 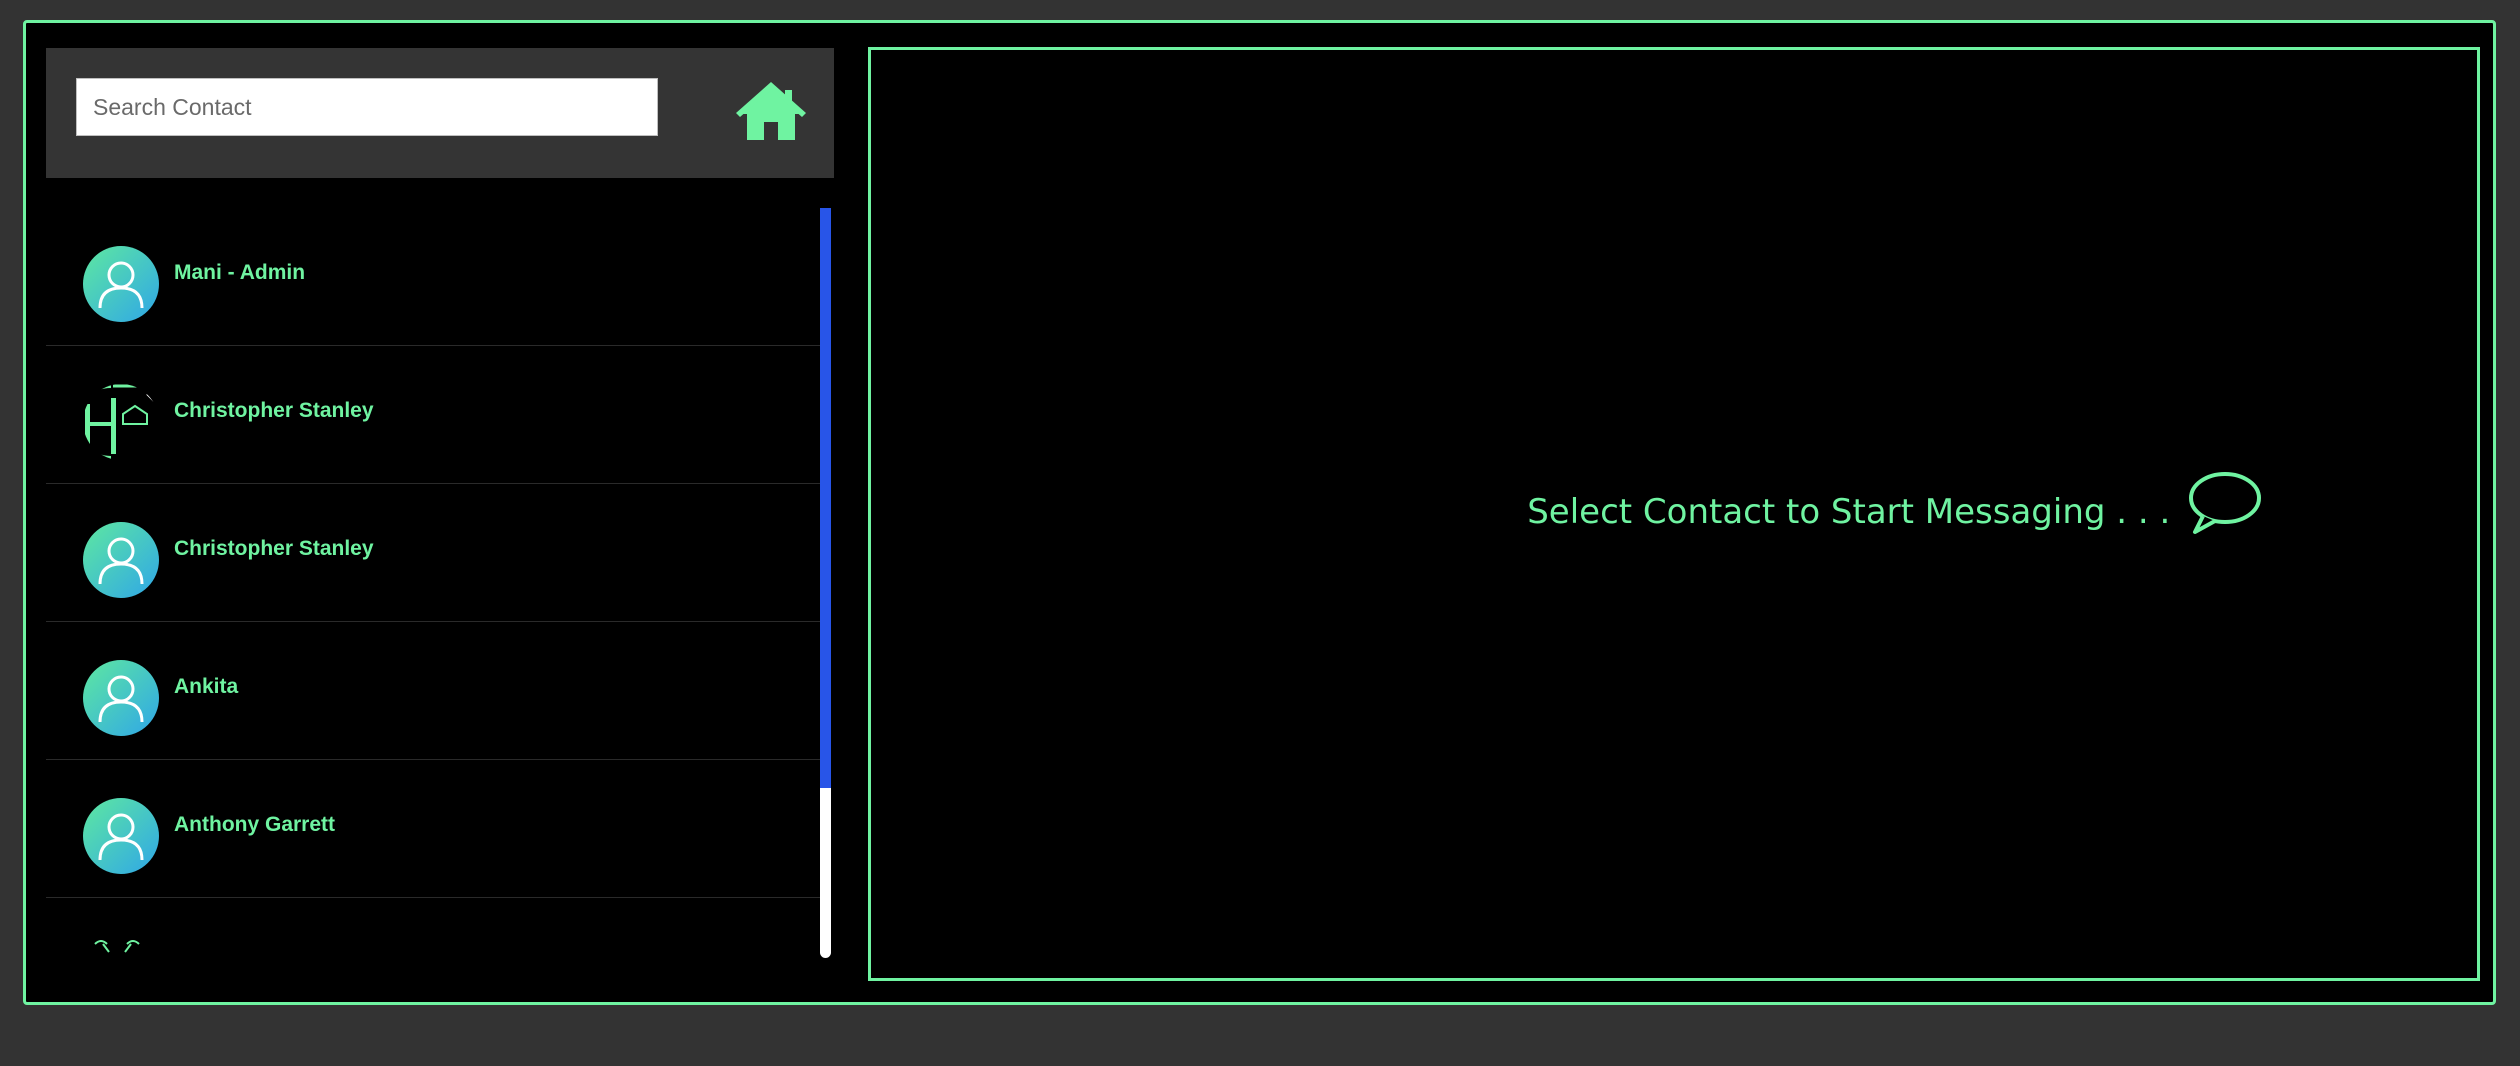 I want to click on contact-name: Anthony Garrett, so click(x=255, y=824).